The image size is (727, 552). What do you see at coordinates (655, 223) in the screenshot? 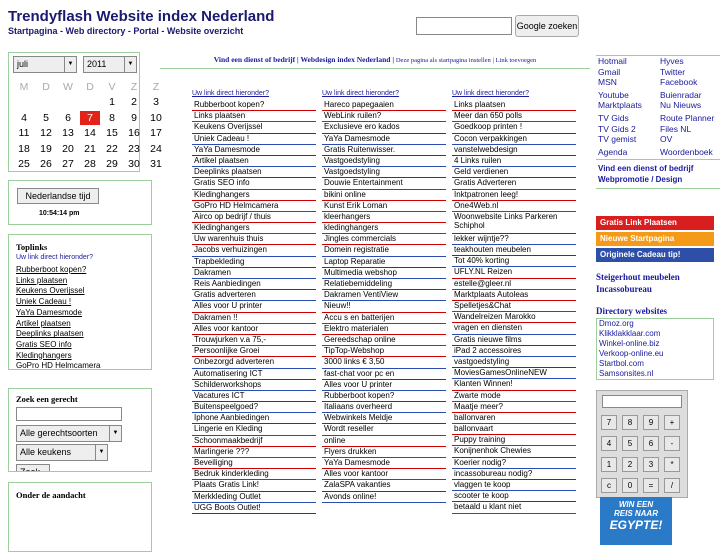
I see `banner-gratis-link: Gratis Link Plaatsen` at bounding box center [655, 223].